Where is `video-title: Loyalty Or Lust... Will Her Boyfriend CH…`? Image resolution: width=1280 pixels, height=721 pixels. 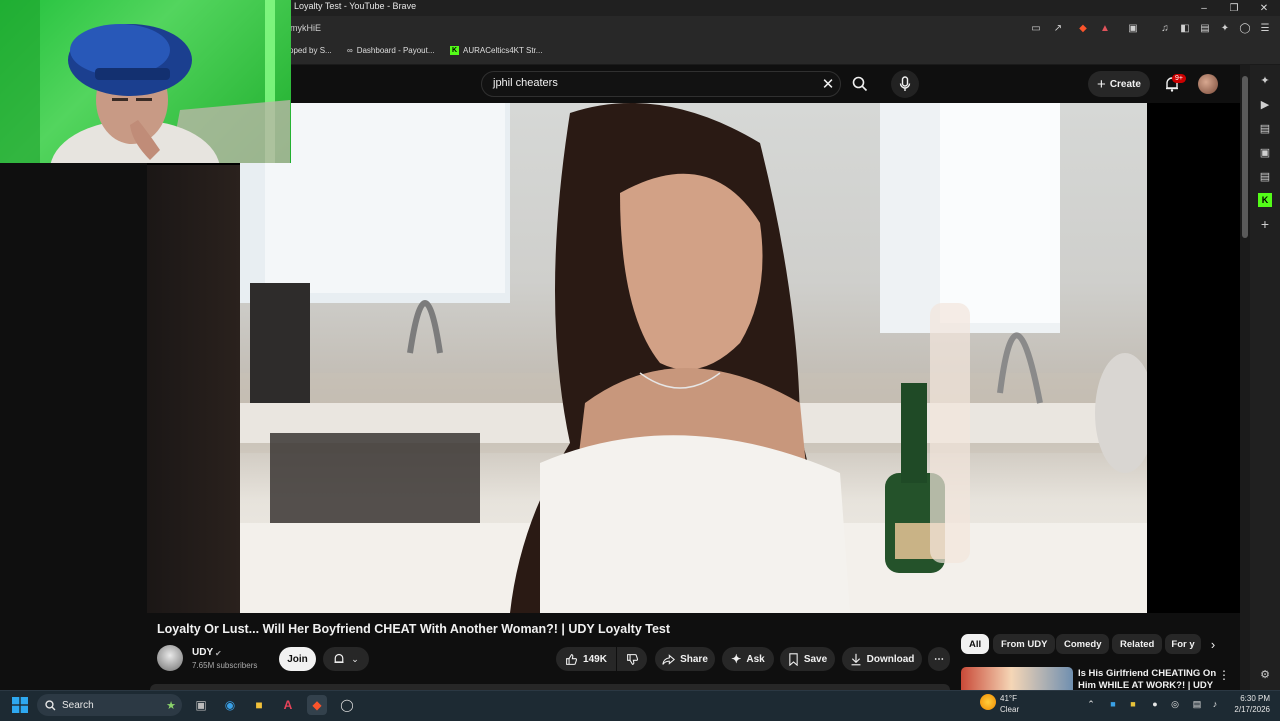
video-title: Loyalty Or Lust... Will Her Boyfriend CH… is located at coordinates (414, 629).